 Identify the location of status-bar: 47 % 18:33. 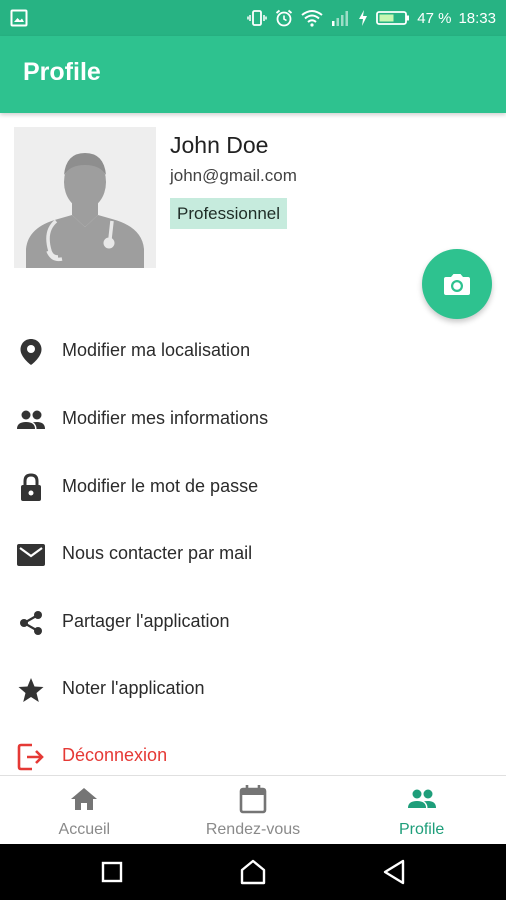
(253, 18).